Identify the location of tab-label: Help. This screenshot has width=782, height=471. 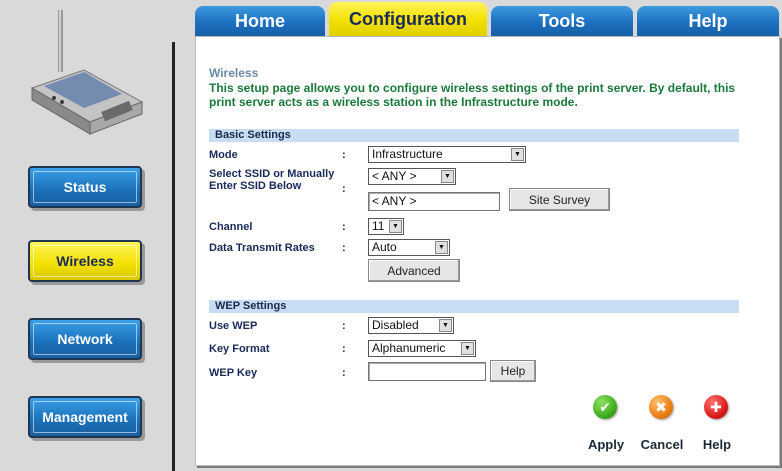
(708, 20).